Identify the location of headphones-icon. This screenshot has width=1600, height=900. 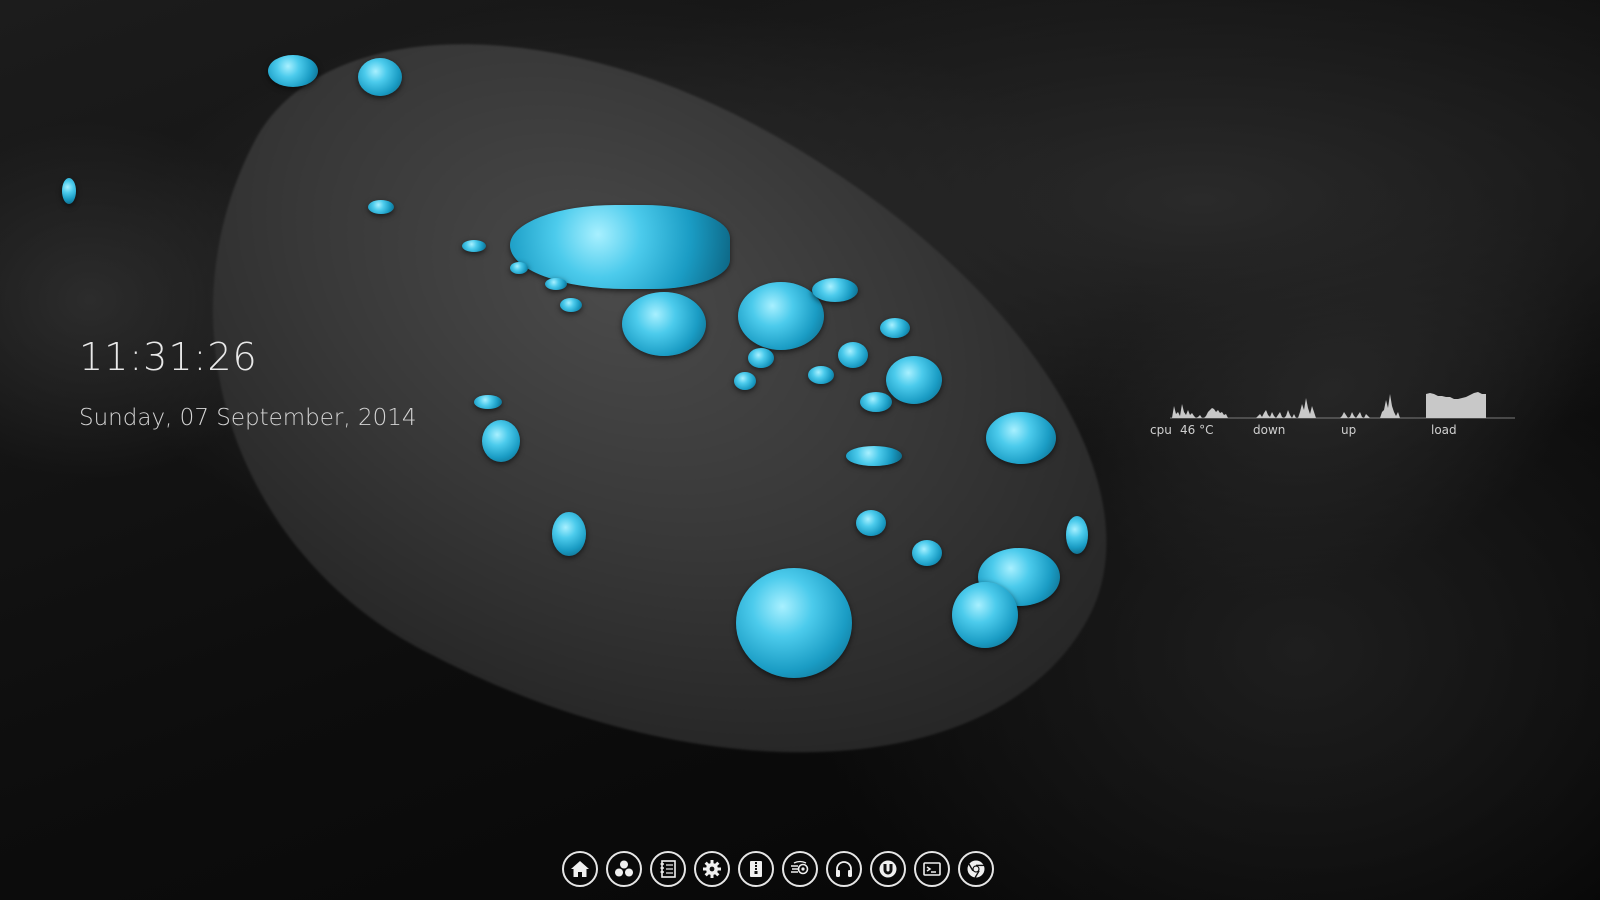
(844, 869).